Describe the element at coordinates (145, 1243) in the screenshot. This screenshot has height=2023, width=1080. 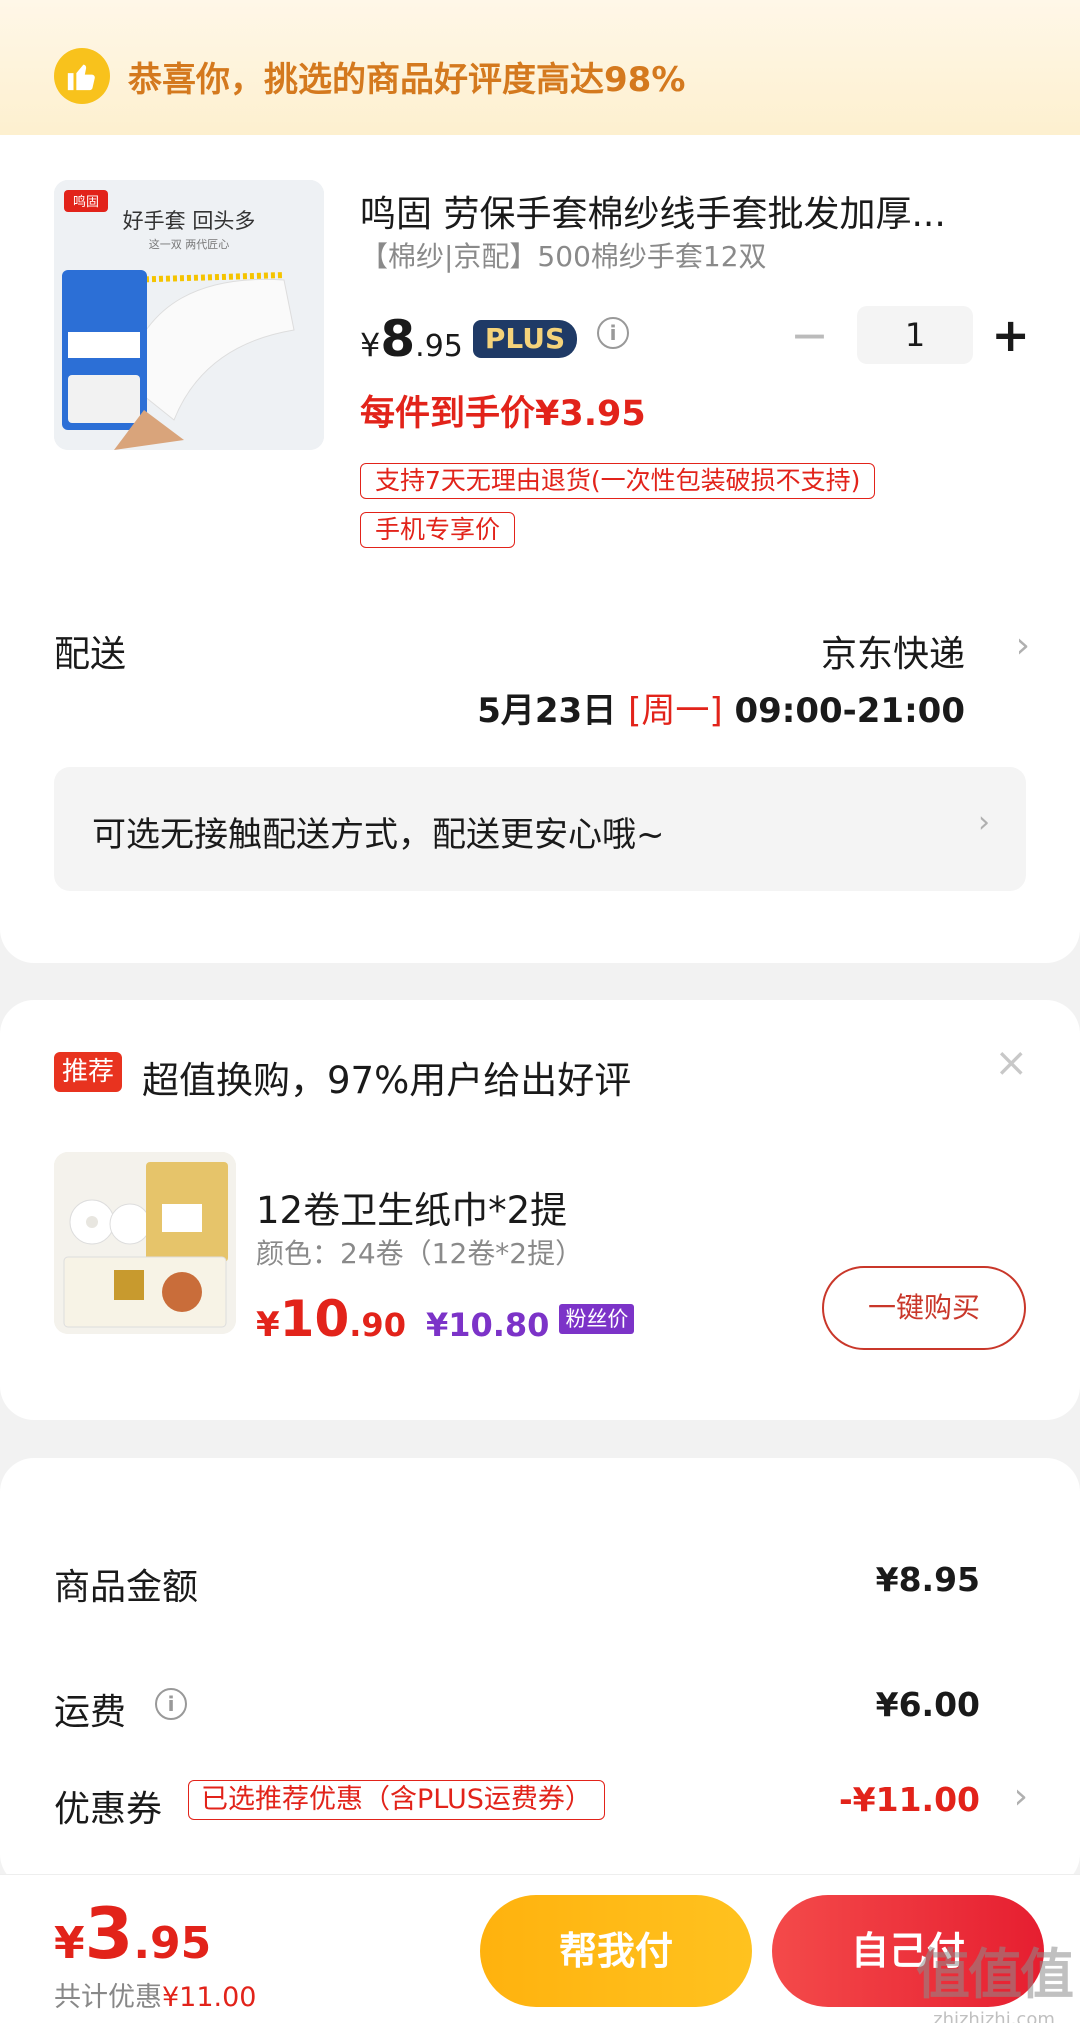
I see `tissue-image` at that location.